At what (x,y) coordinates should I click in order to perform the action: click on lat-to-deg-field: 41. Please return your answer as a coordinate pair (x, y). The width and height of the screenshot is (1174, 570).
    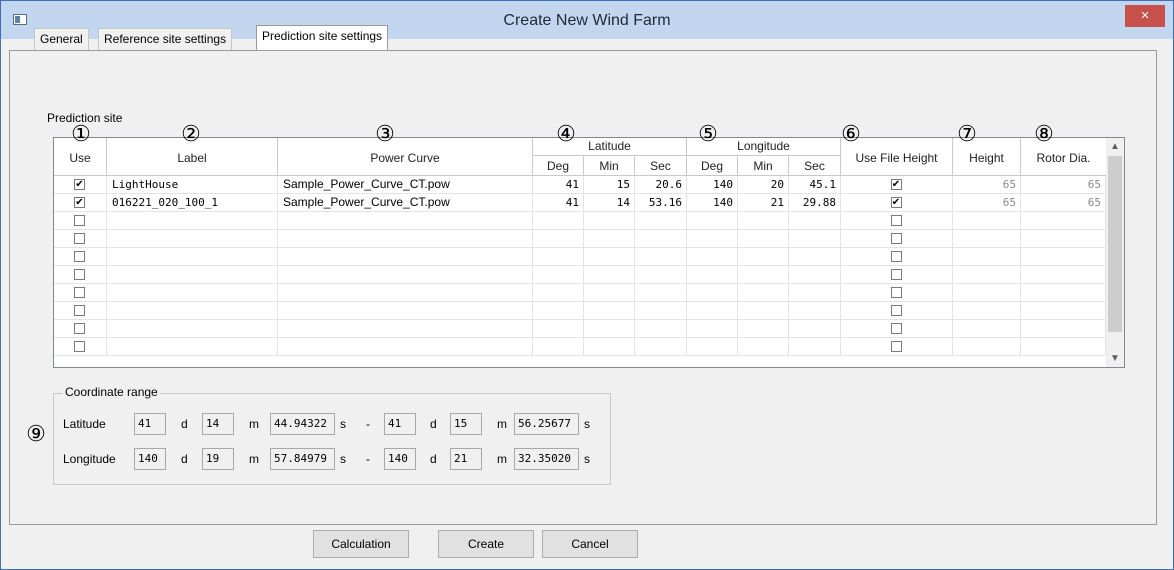
    Looking at the image, I should click on (400, 424).